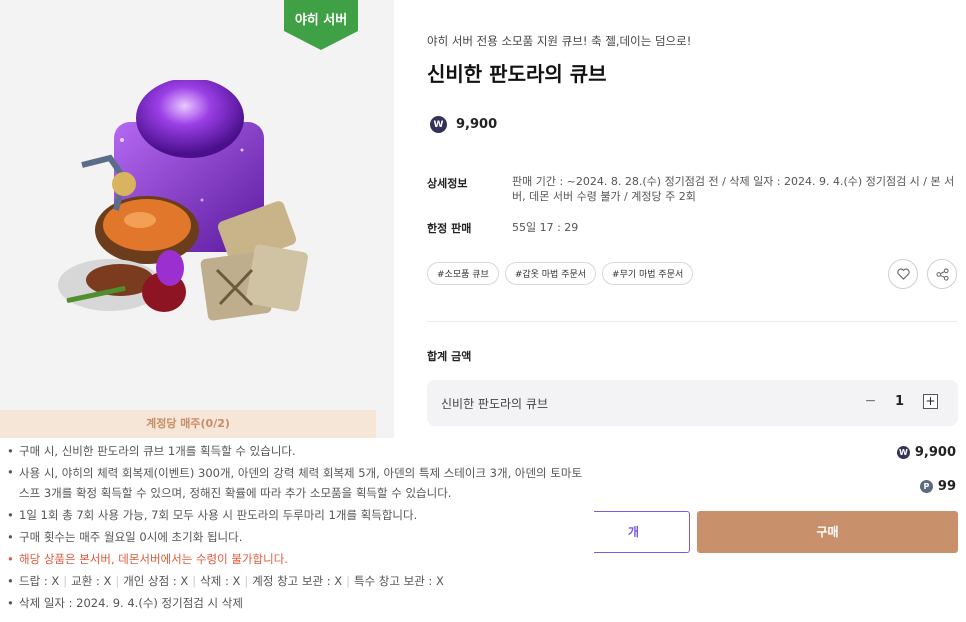 The height and width of the screenshot is (622, 966). What do you see at coordinates (300, 537) in the screenshot?
I see `description-item: 구매 횟수는 매주 월요일 0시에 초기화 됩니다.` at bounding box center [300, 537].